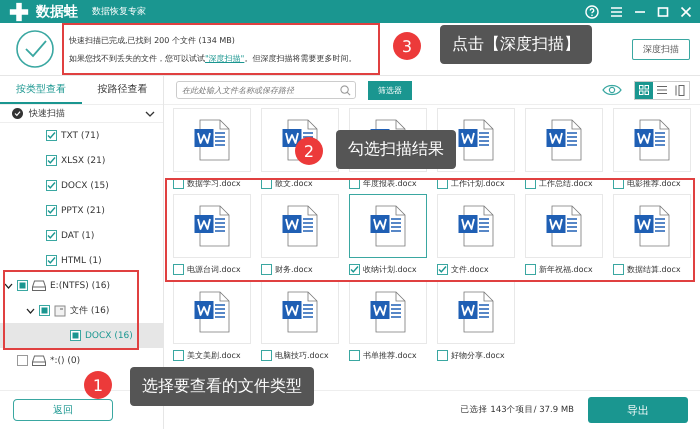 Image resolution: width=700 pixels, height=429 pixels. What do you see at coordinates (616, 12) in the screenshot?
I see `menu-icon` at bounding box center [616, 12].